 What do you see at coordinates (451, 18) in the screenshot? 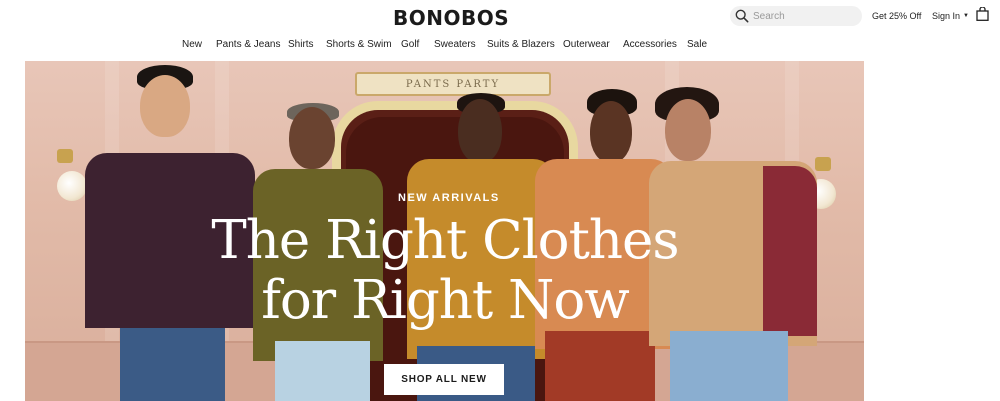
I see `brand-logo: BONOBOS` at bounding box center [451, 18].